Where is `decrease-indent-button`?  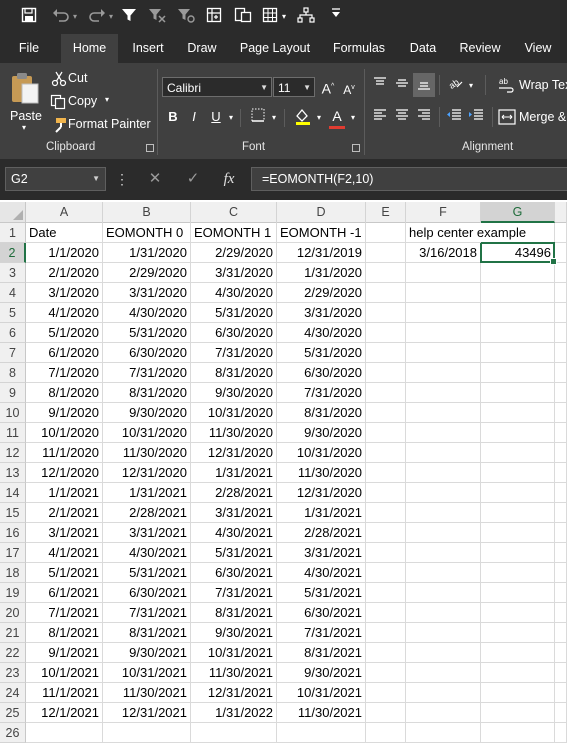
decrease-indent-button is located at coordinates (454, 117).